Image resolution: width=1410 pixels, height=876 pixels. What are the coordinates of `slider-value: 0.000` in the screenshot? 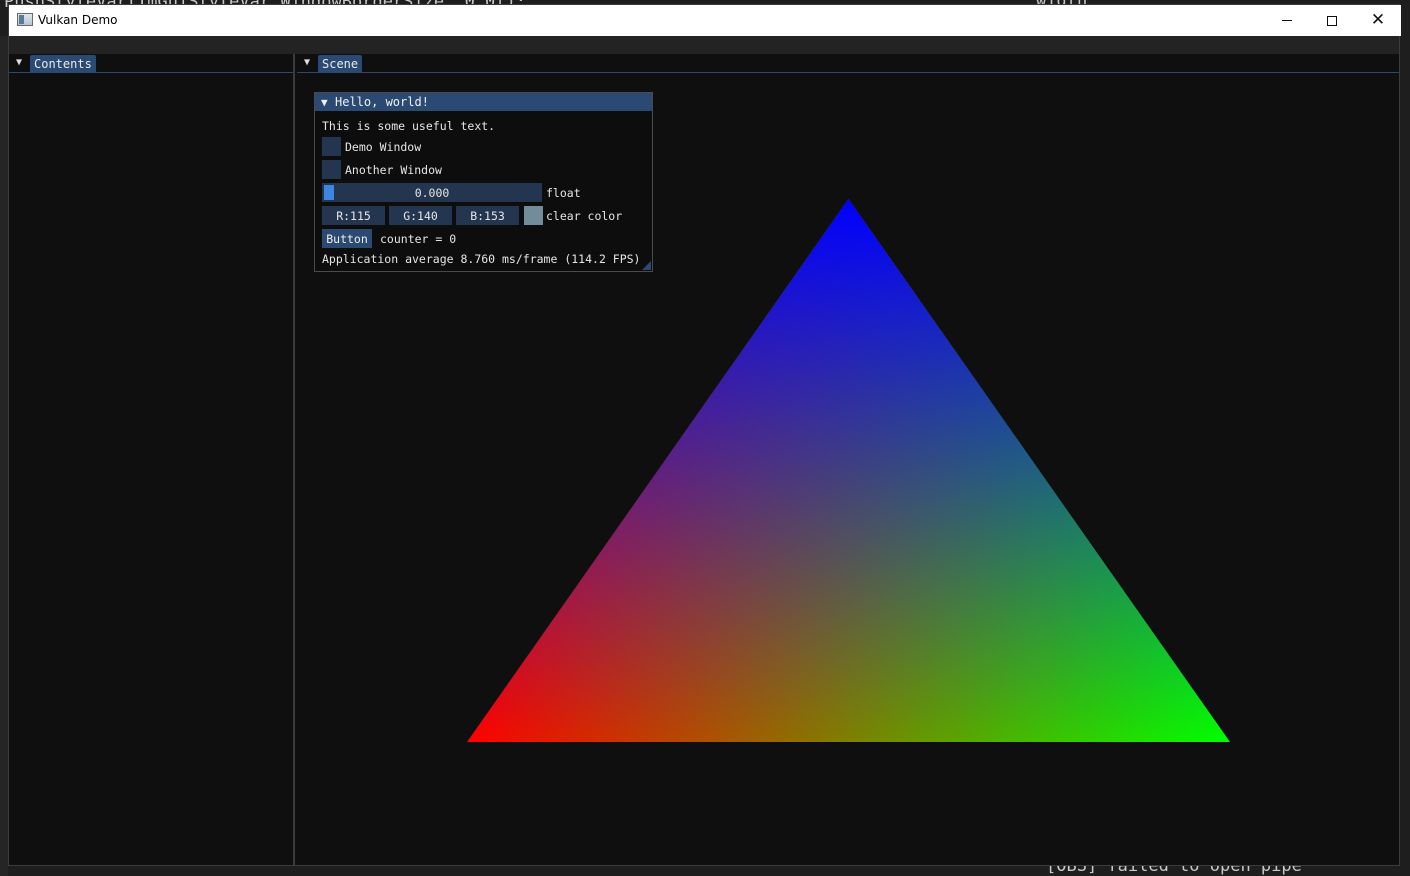 It's located at (432, 193).